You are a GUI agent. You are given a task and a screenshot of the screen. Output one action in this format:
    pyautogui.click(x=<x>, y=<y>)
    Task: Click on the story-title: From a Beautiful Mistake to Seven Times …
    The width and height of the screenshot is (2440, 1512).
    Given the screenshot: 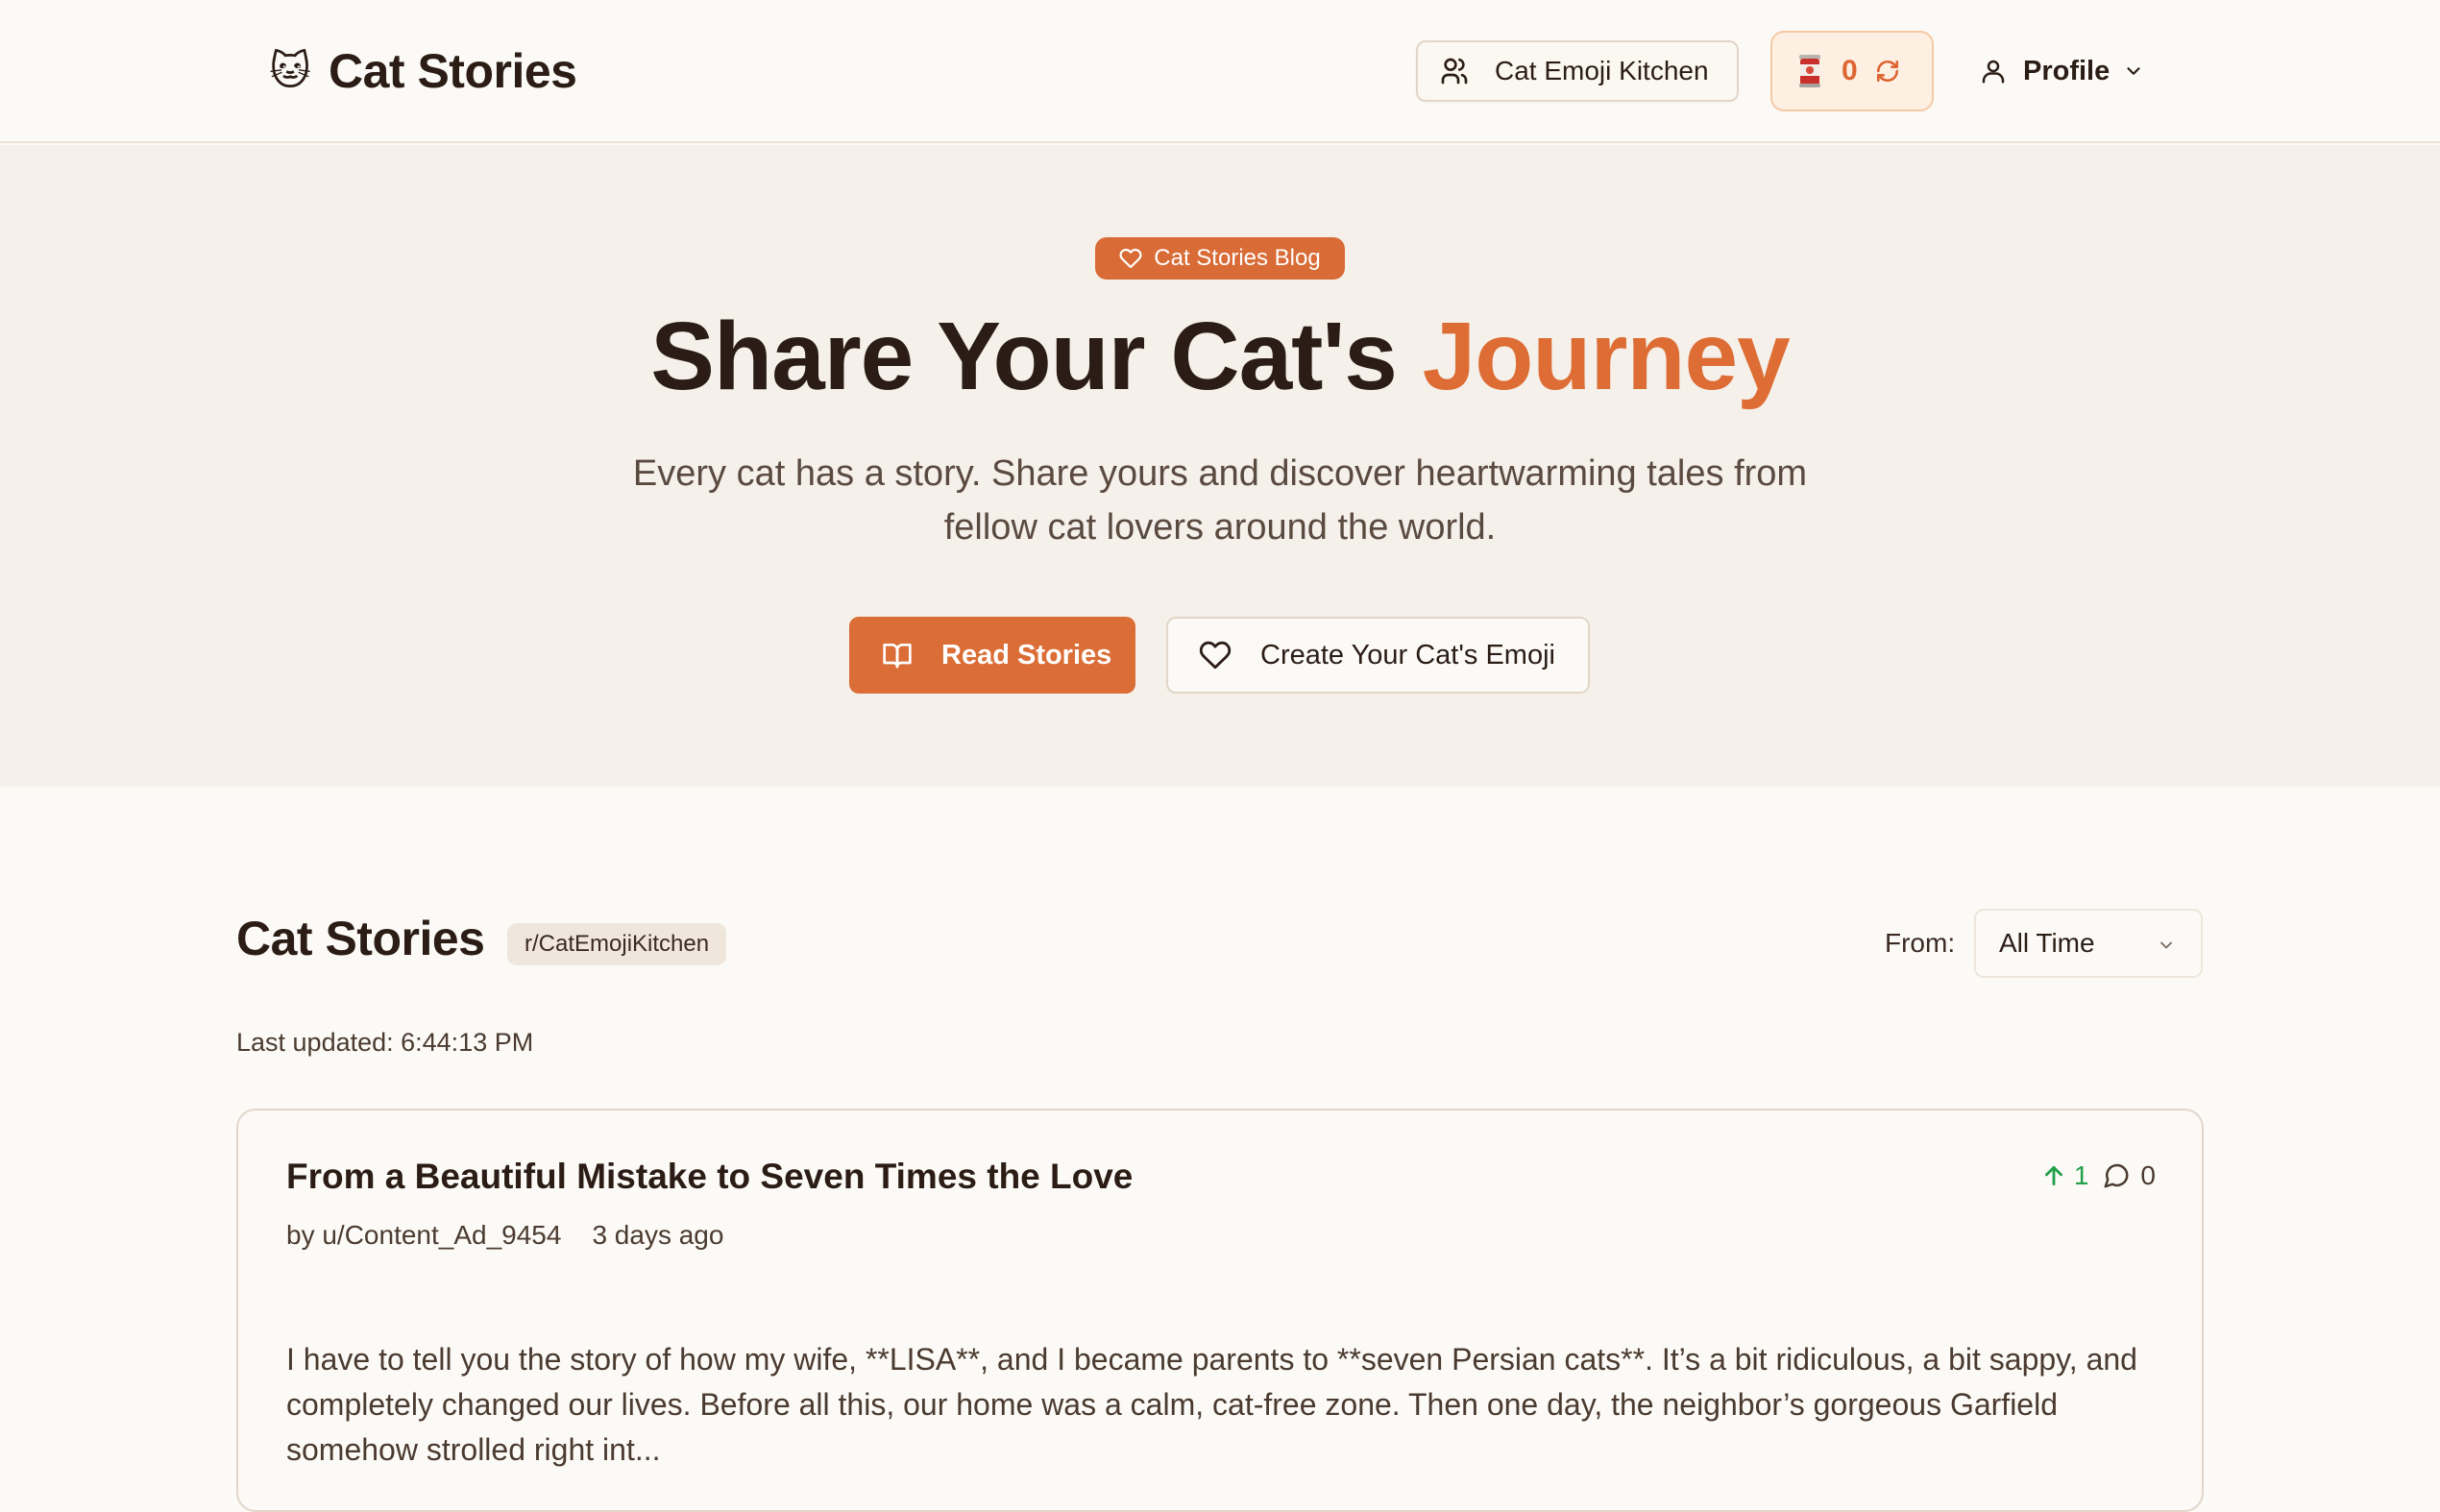 What is the action you would take?
    pyautogui.click(x=709, y=1177)
    